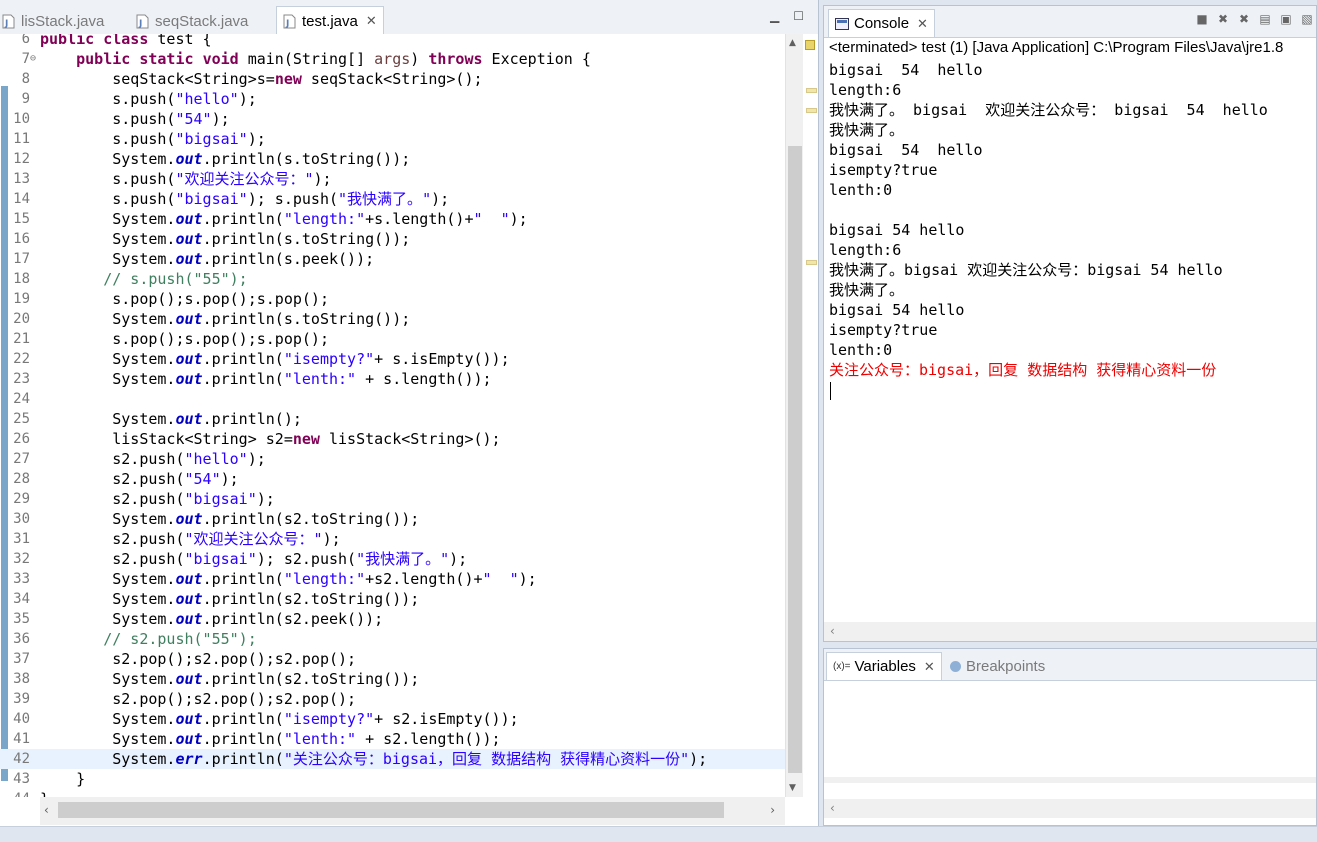 This screenshot has width=1317, height=842. Describe the element at coordinates (392, 779) in the screenshot. I see `code-line: 43 }` at that location.